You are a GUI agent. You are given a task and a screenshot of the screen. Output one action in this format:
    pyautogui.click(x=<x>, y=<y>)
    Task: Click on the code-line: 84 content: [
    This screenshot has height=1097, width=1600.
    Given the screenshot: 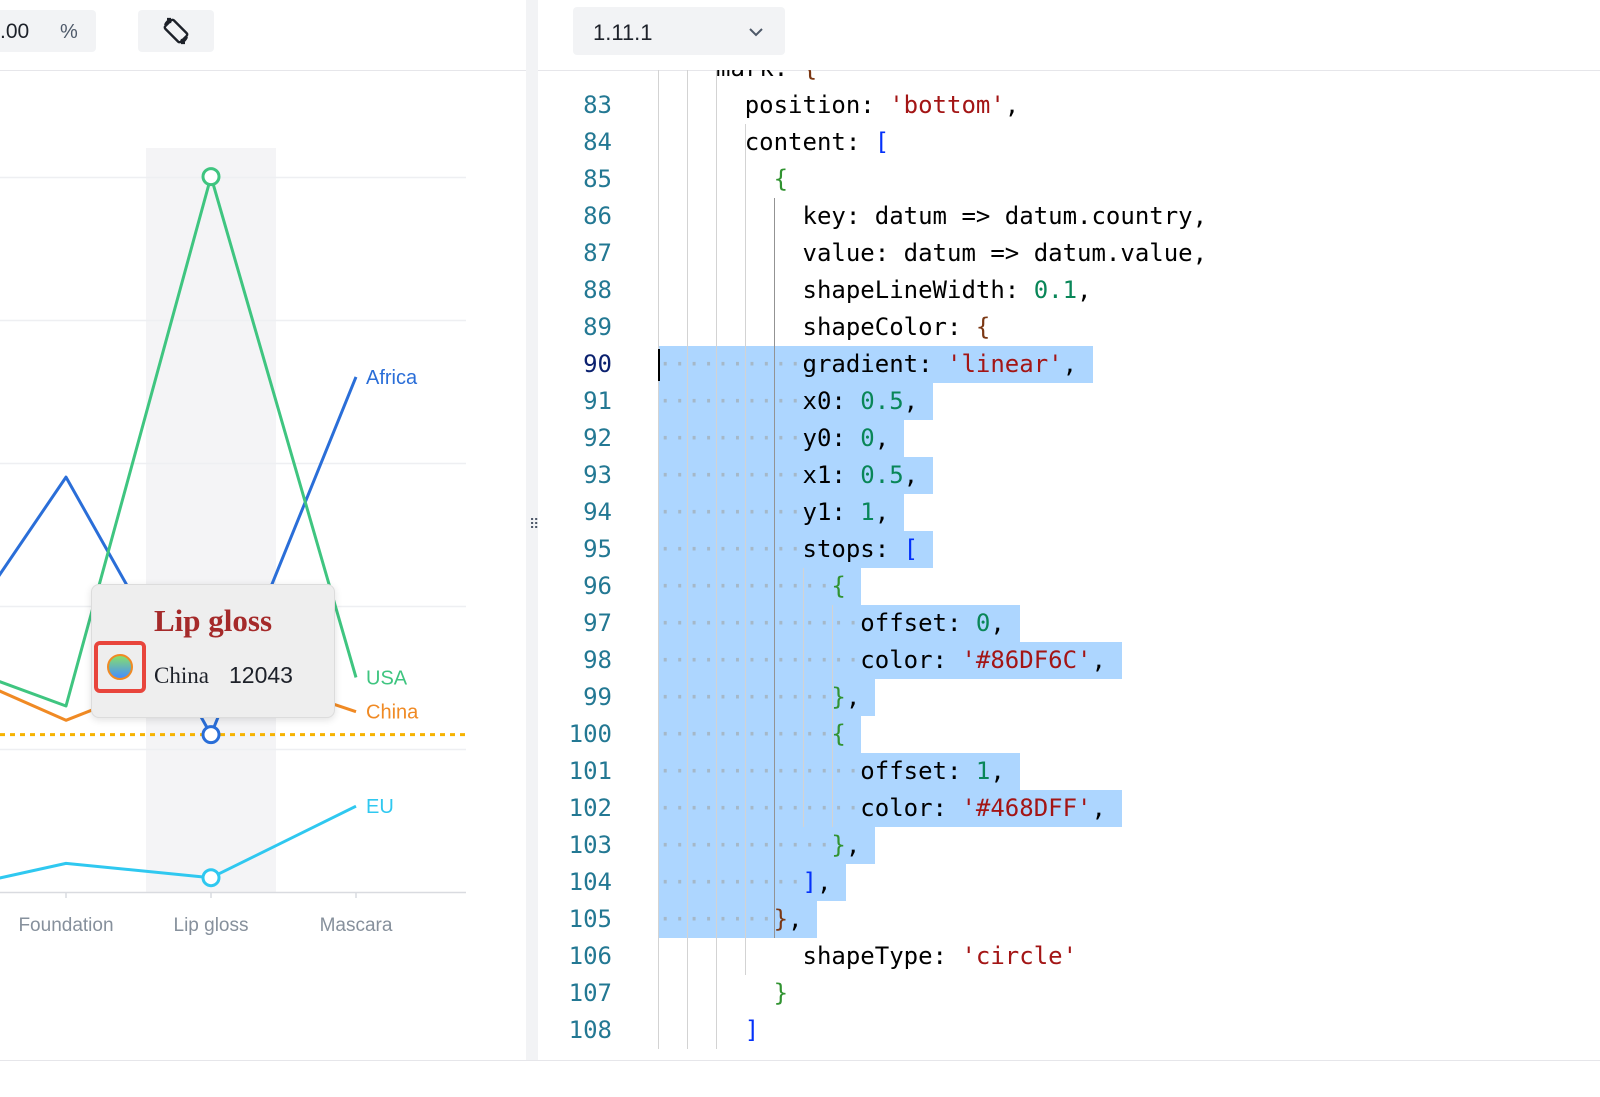 What is the action you would take?
    pyautogui.click(x=1069, y=142)
    